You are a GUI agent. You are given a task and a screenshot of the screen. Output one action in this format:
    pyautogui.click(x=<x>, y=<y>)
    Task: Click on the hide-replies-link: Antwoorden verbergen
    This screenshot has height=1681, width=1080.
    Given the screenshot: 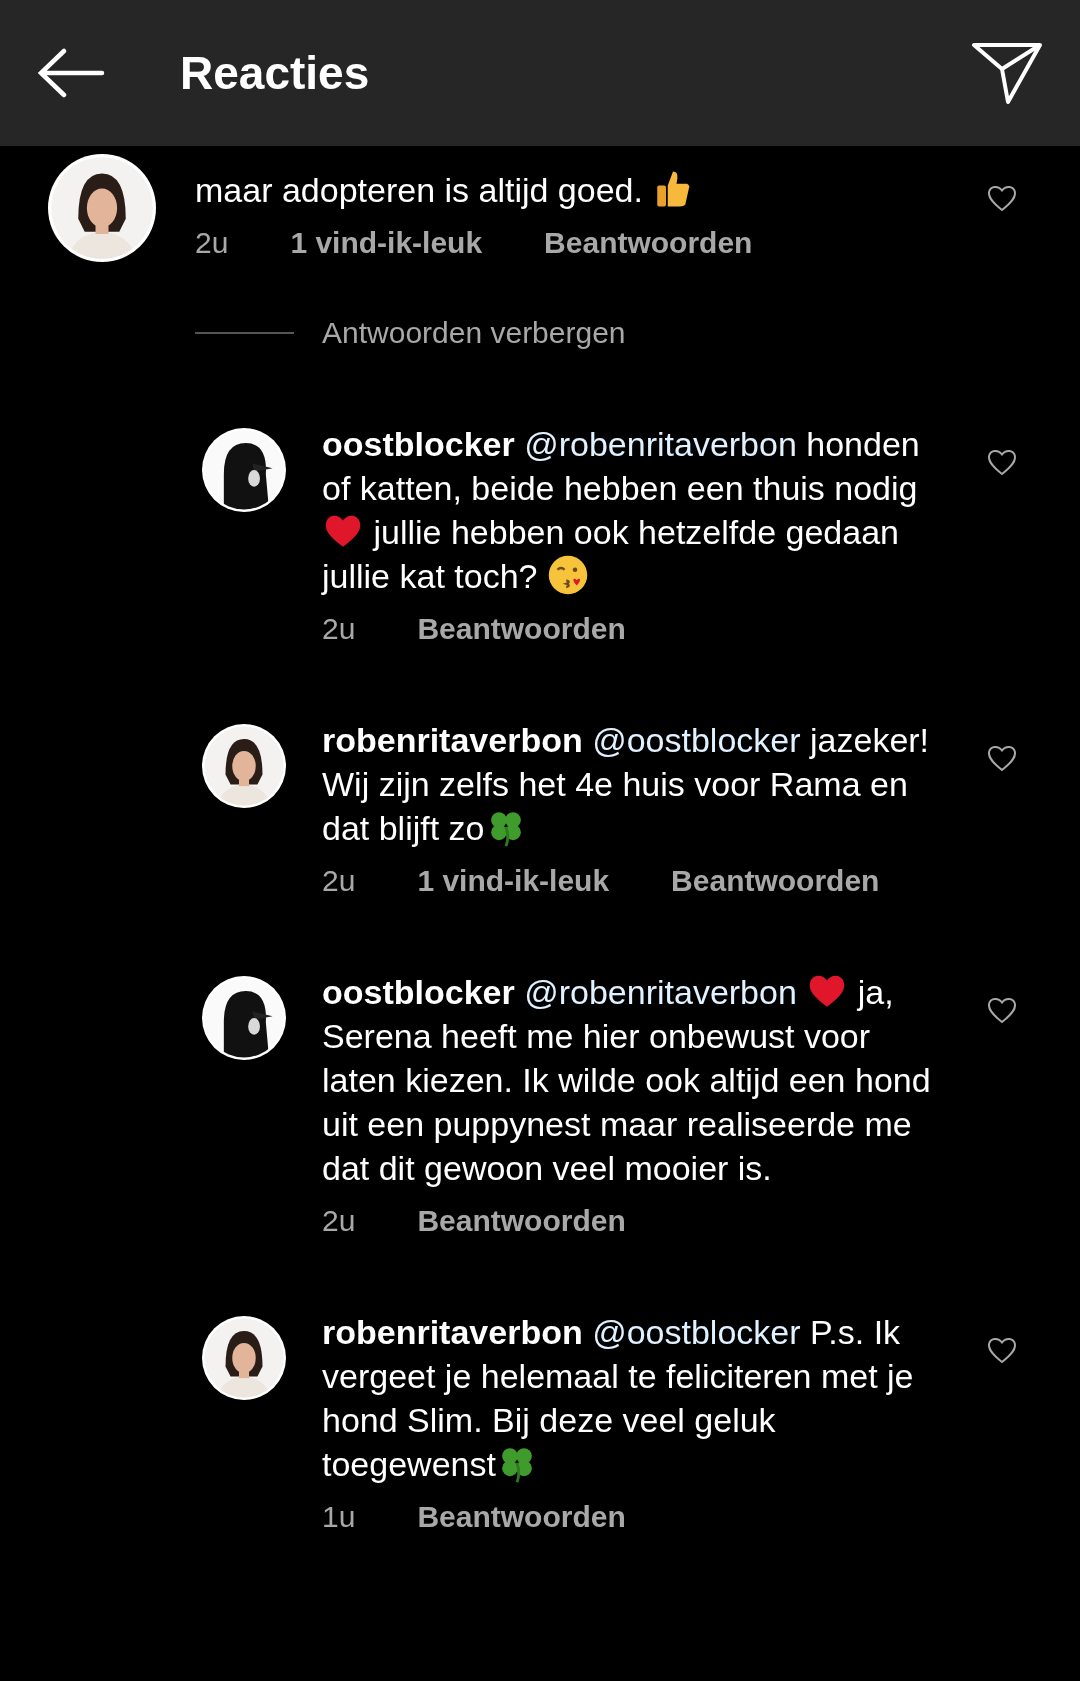 What is the action you would take?
    pyautogui.click(x=474, y=333)
    